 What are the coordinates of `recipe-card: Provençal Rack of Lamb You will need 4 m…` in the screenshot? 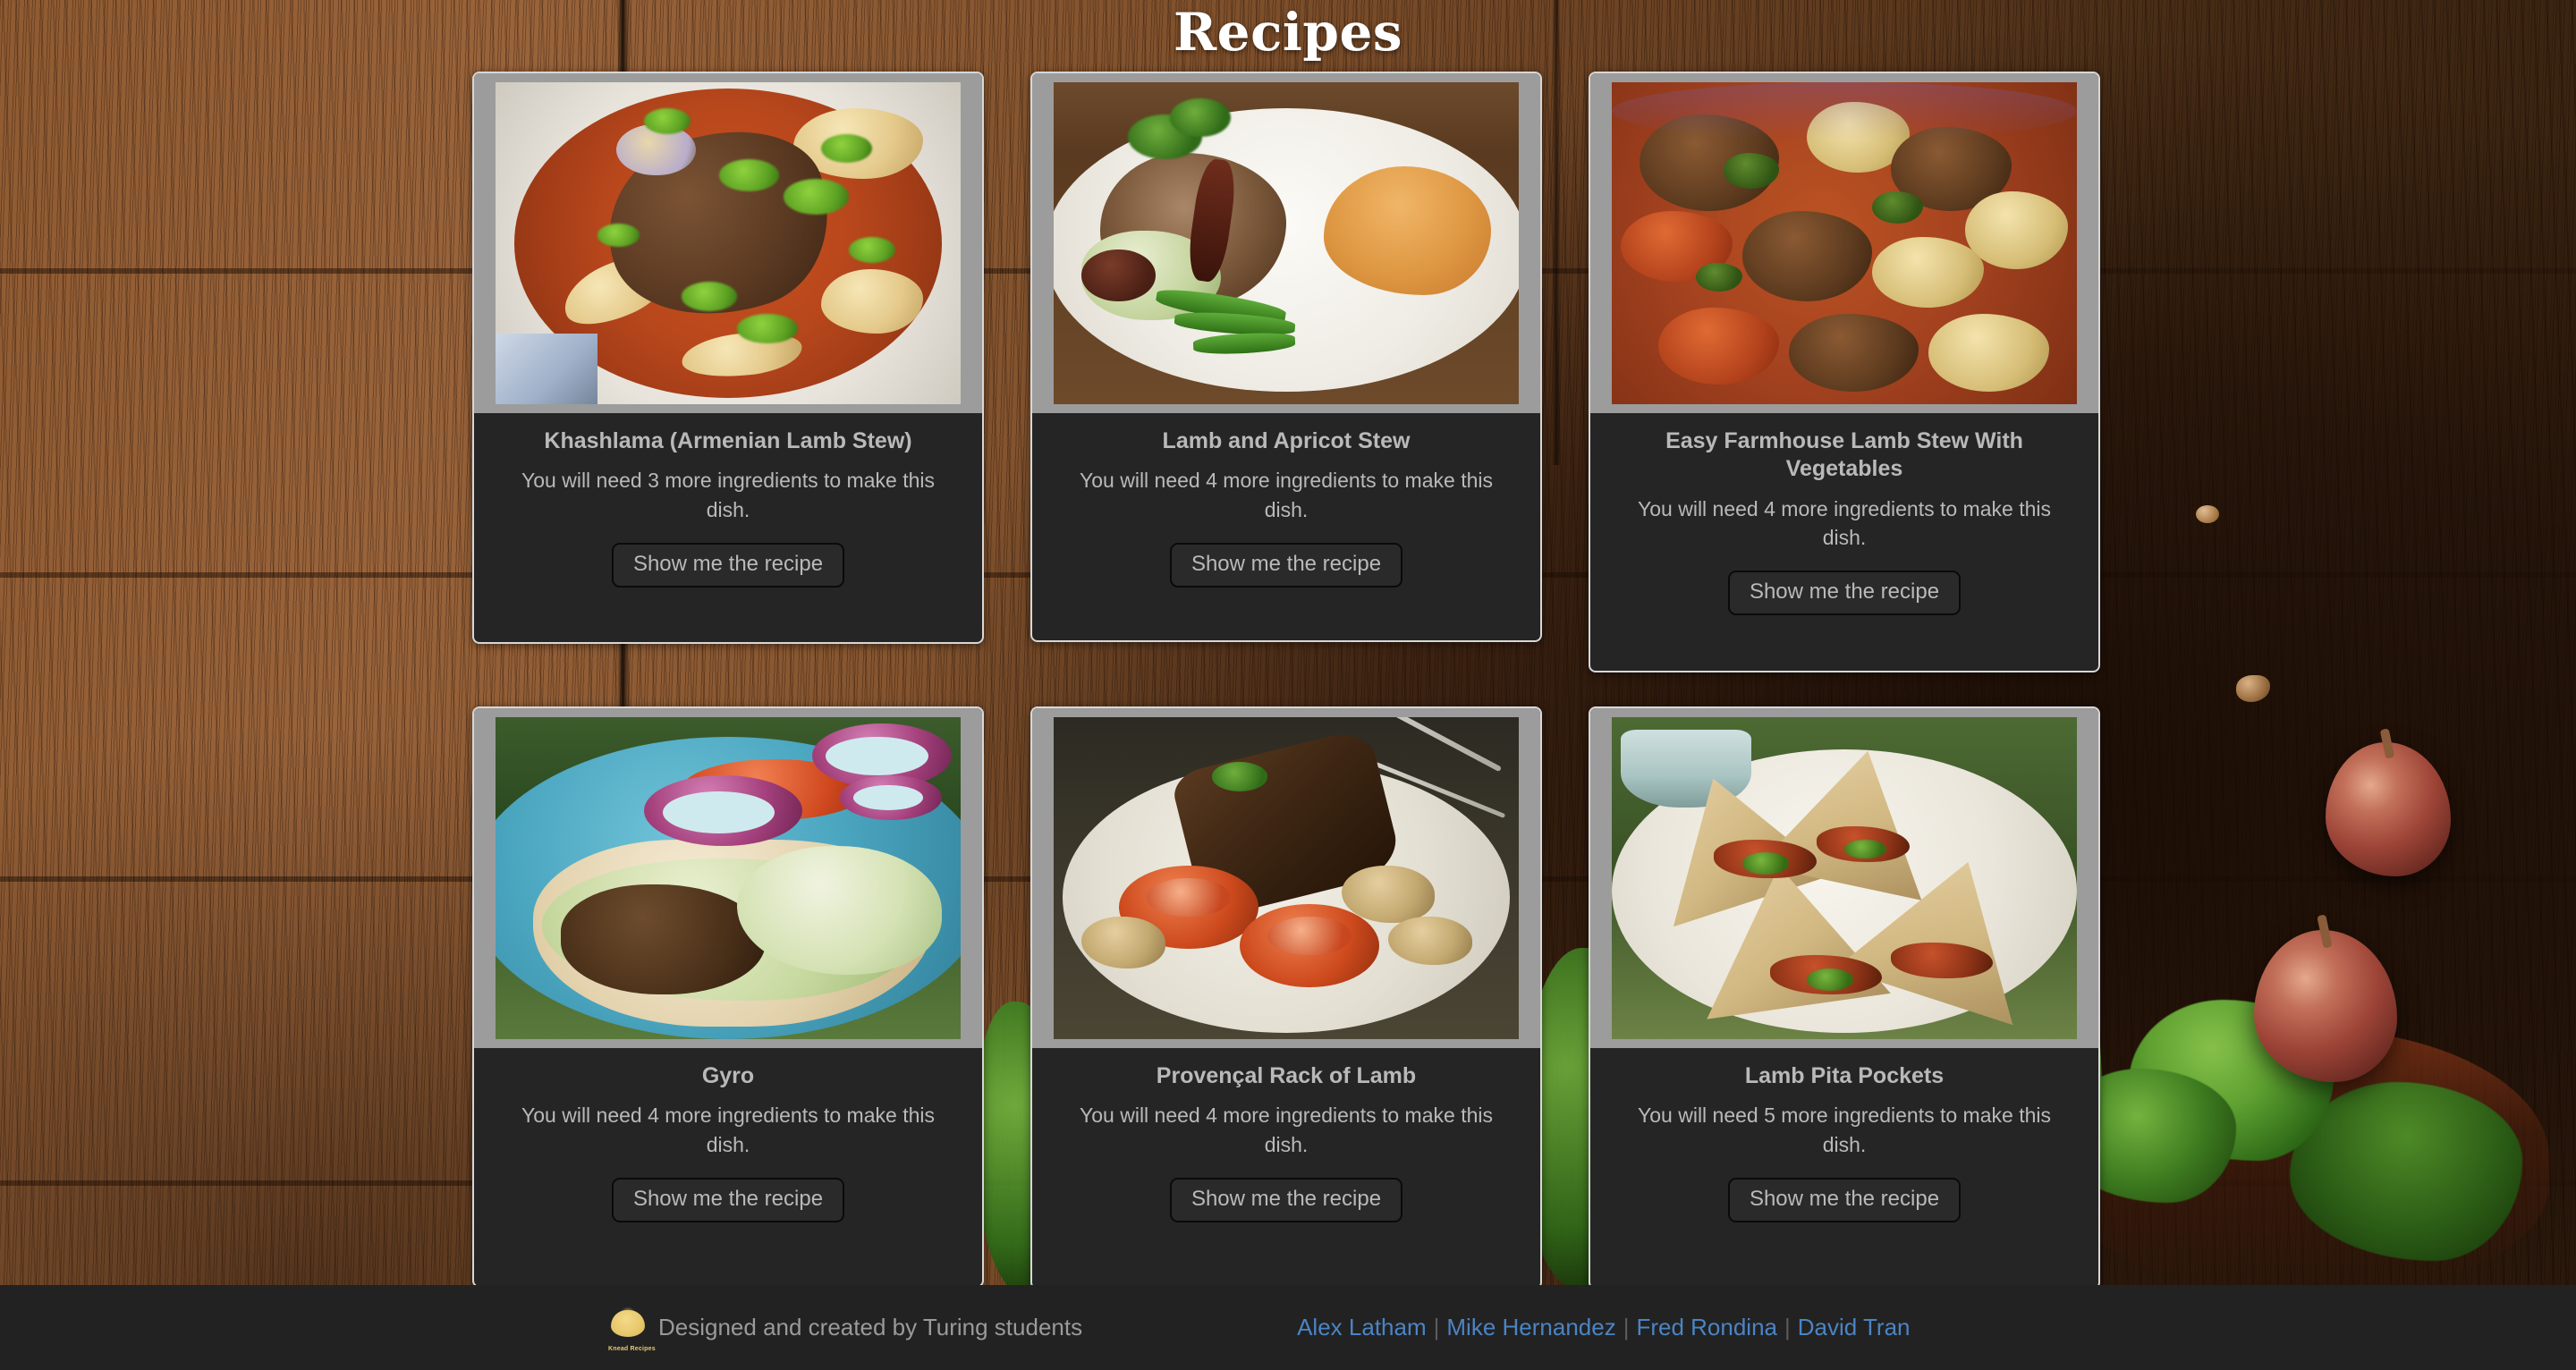 It's located at (1286, 998).